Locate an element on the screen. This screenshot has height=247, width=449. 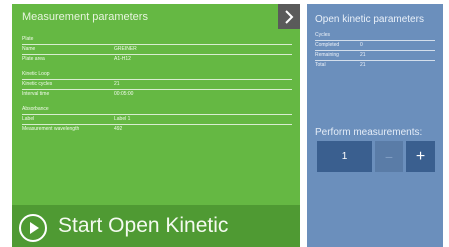
param-row: Name GREINER is located at coordinates (157, 49).